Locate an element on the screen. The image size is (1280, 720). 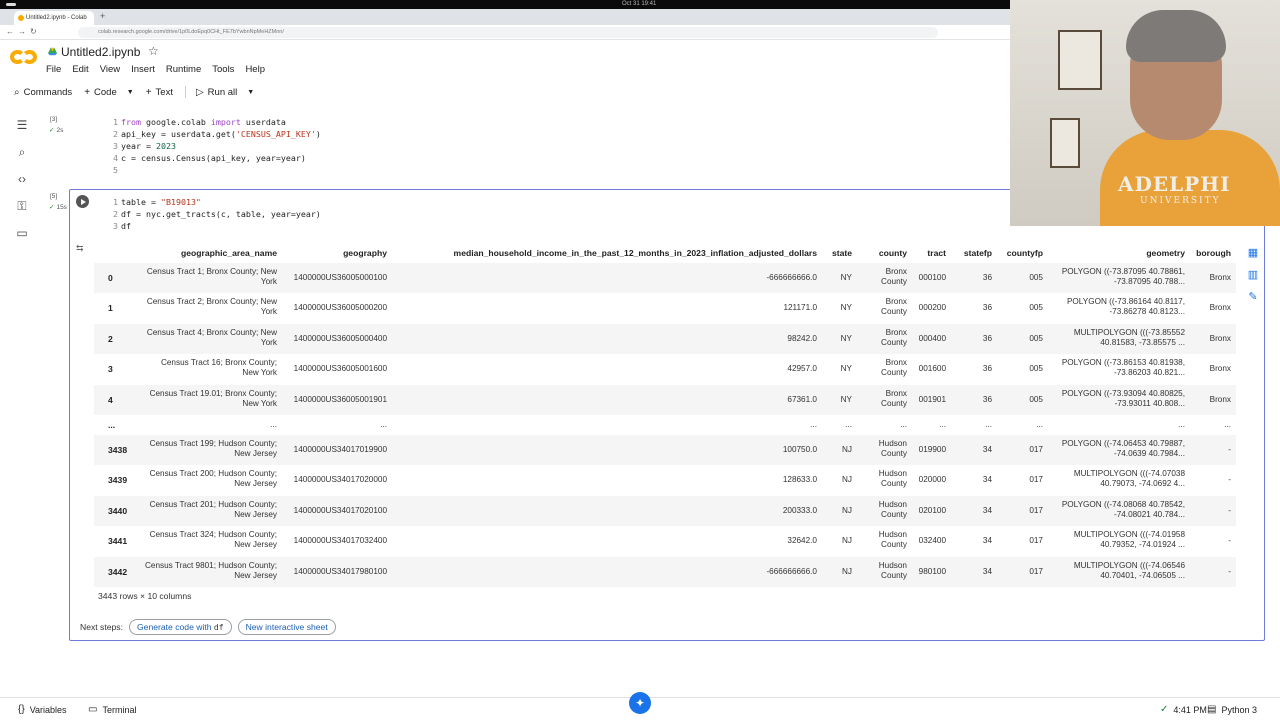
cell-statefp: 34 is located at coordinates (987, 449).